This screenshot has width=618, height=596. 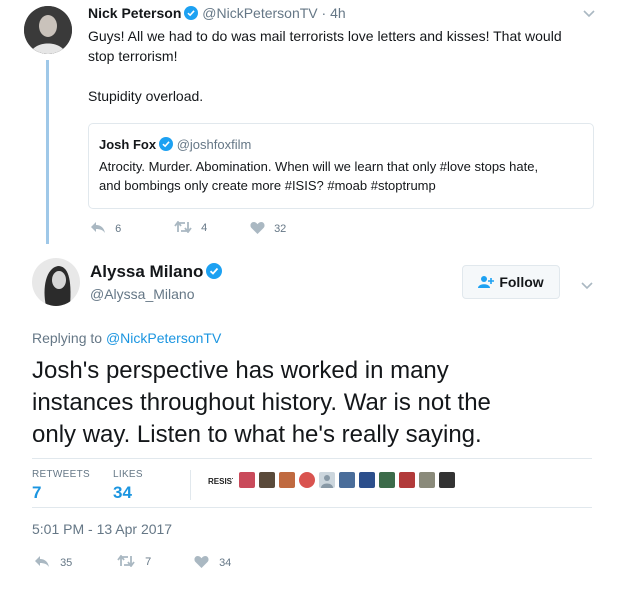 I want to click on parent-reply-button: 6, so click(x=105, y=228).